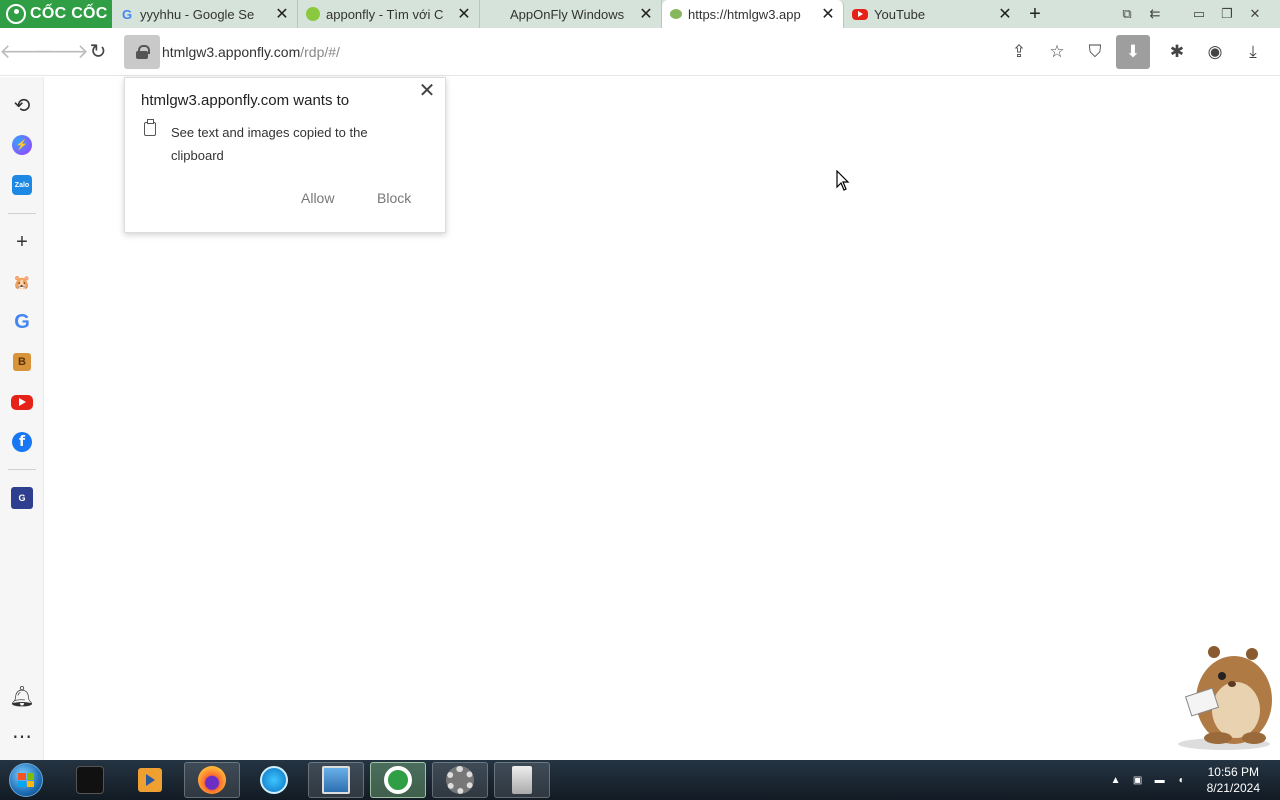 The width and height of the screenshot is (1280, 800). Describe the element at coordinates (1253, 52) in the screenshot. I see `downloads-icon: ⤓` at that location.